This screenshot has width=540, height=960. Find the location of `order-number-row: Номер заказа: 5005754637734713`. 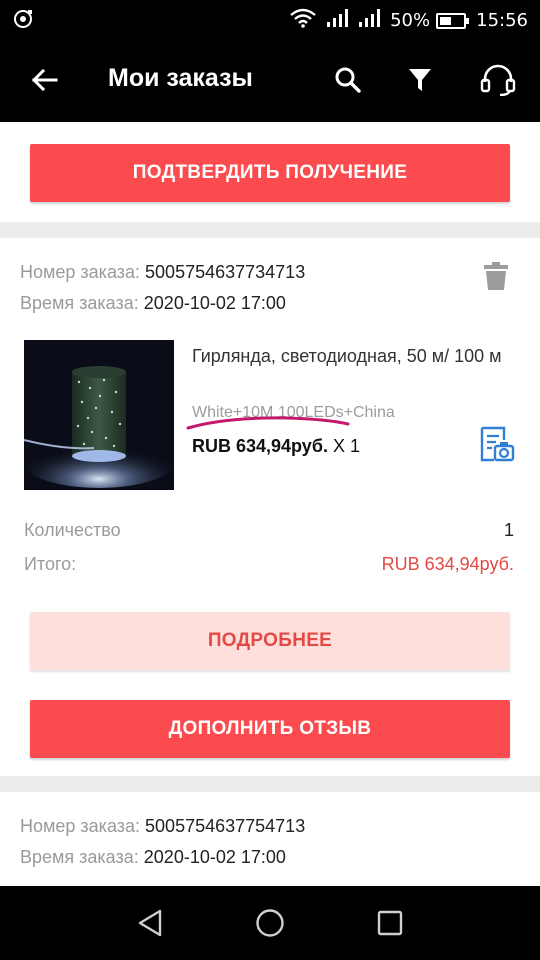

order-number-row: Номер заказа: 5005754637734713 is located at coordinates (162, 272).